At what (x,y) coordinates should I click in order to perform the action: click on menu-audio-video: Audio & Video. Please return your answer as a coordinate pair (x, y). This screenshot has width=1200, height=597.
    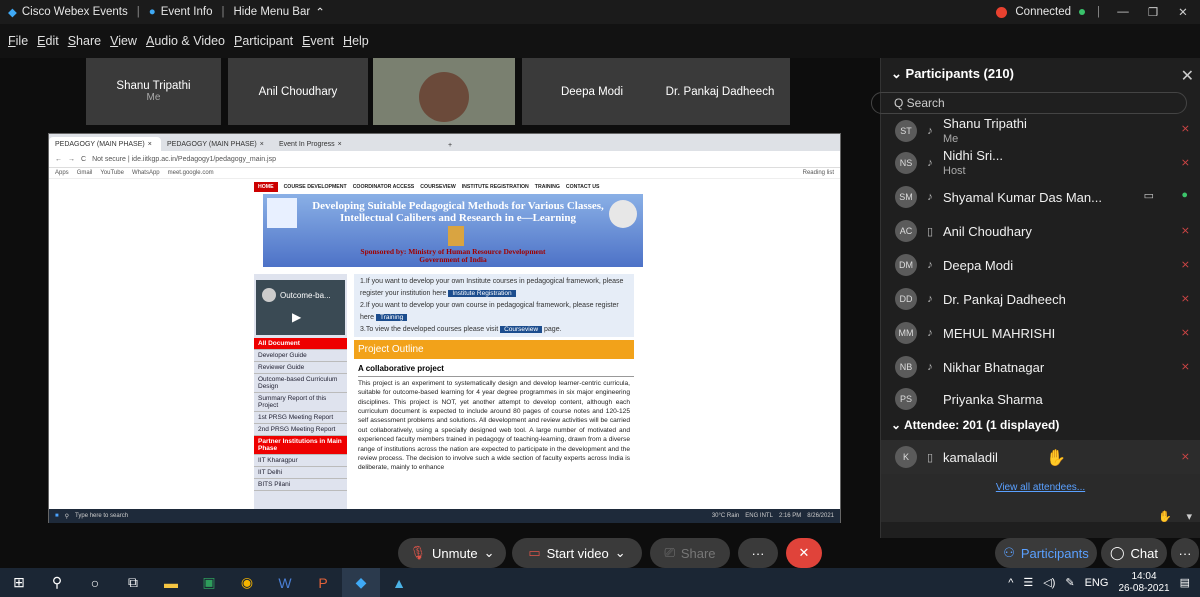
    Looking at the image, I should click on (185, 41).